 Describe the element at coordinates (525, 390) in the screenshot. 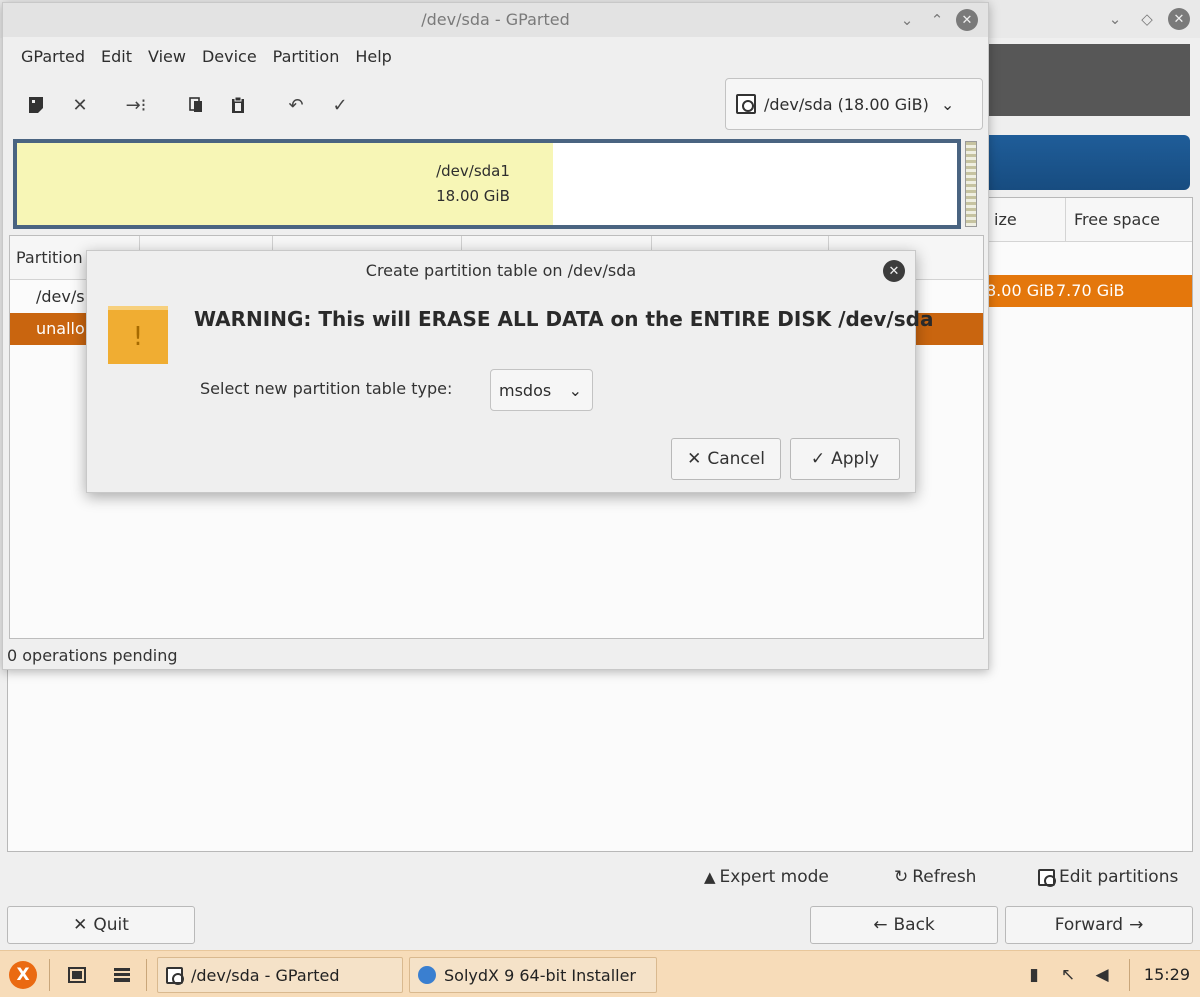

I see `table-type-value: msdos` at that location.